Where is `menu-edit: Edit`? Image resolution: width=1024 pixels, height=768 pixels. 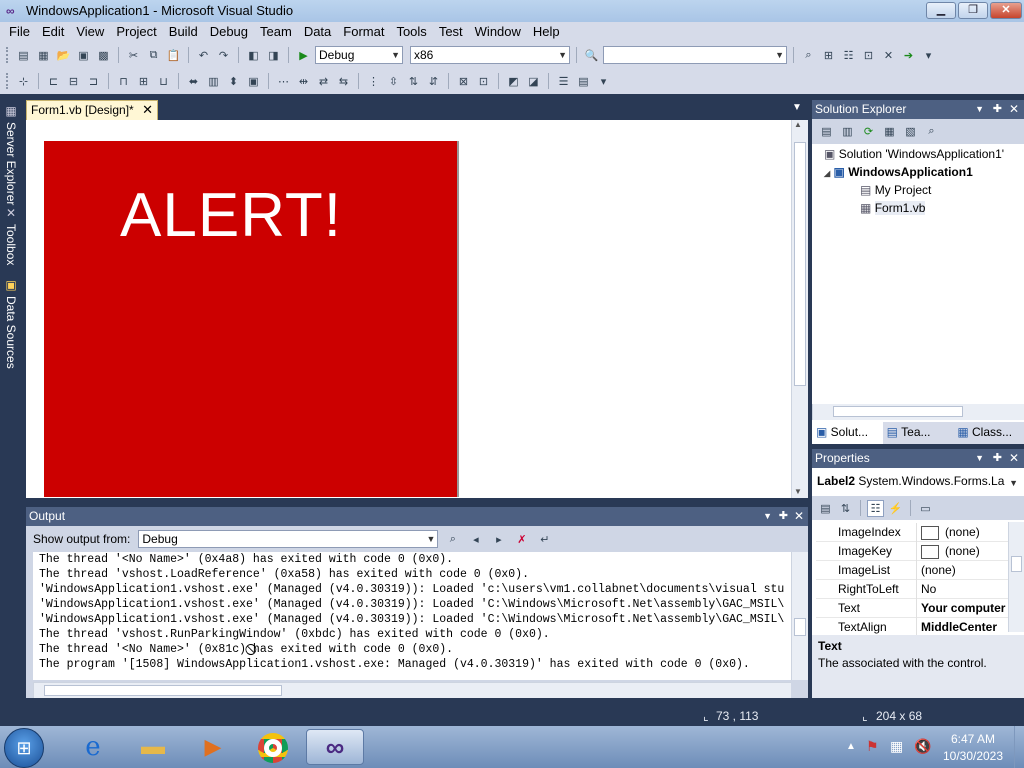 menu-edit: Edit is located at coordinates (53, 32).